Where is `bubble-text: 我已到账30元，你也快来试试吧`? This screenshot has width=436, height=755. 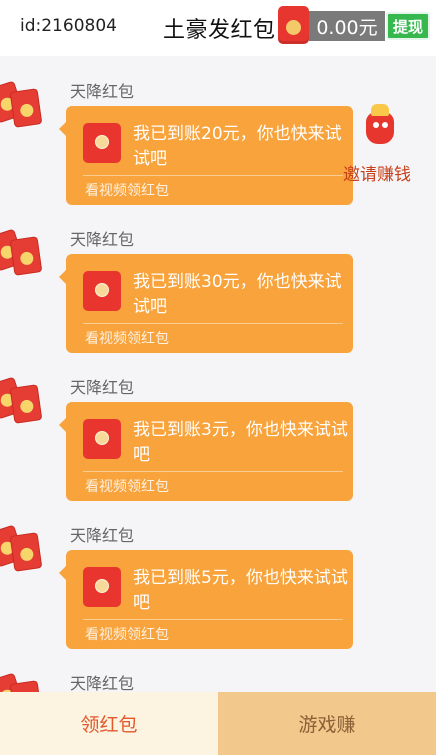 bubble-text: 我已到账30元，你也快来试试吧 is located at coordinates (237, 294).